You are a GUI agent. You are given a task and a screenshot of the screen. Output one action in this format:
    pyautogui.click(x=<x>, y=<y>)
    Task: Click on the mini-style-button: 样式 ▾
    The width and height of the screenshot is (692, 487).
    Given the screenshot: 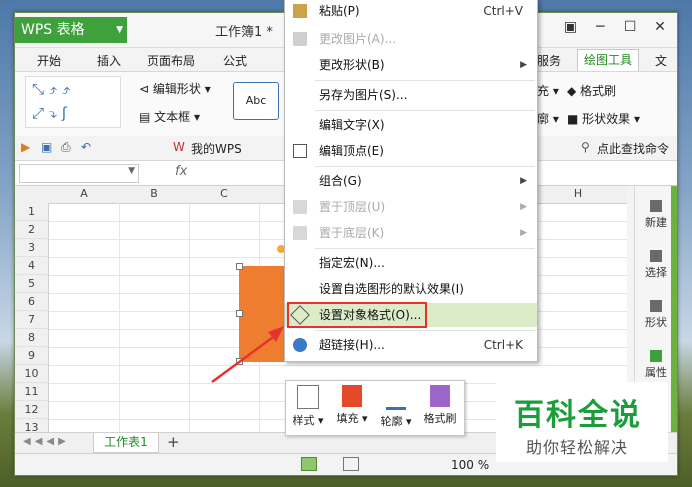 What is the action you would take?
    pyautogui.click(x=308, y=406)
    